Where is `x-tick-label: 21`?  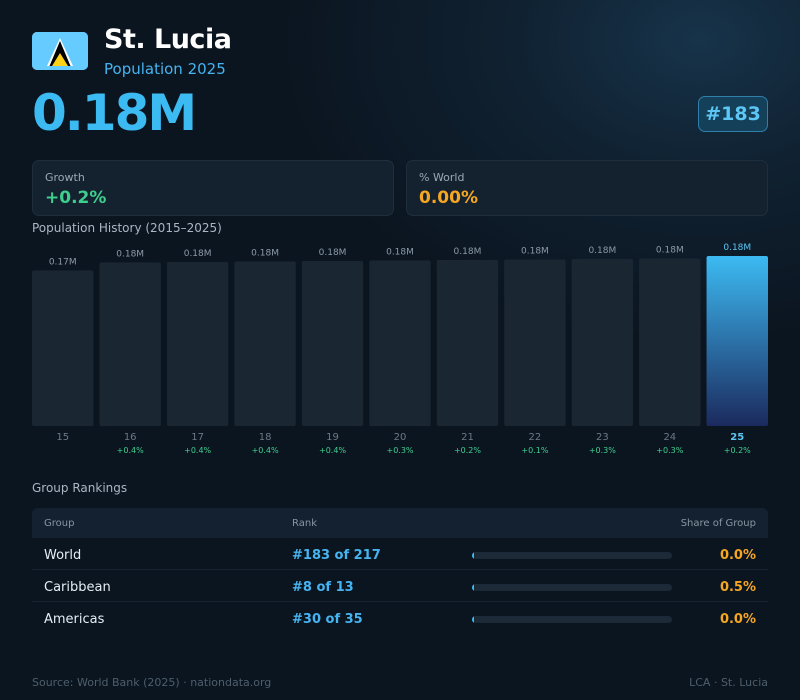
x-tick-label: 21 is located at coordinates (467, 437).